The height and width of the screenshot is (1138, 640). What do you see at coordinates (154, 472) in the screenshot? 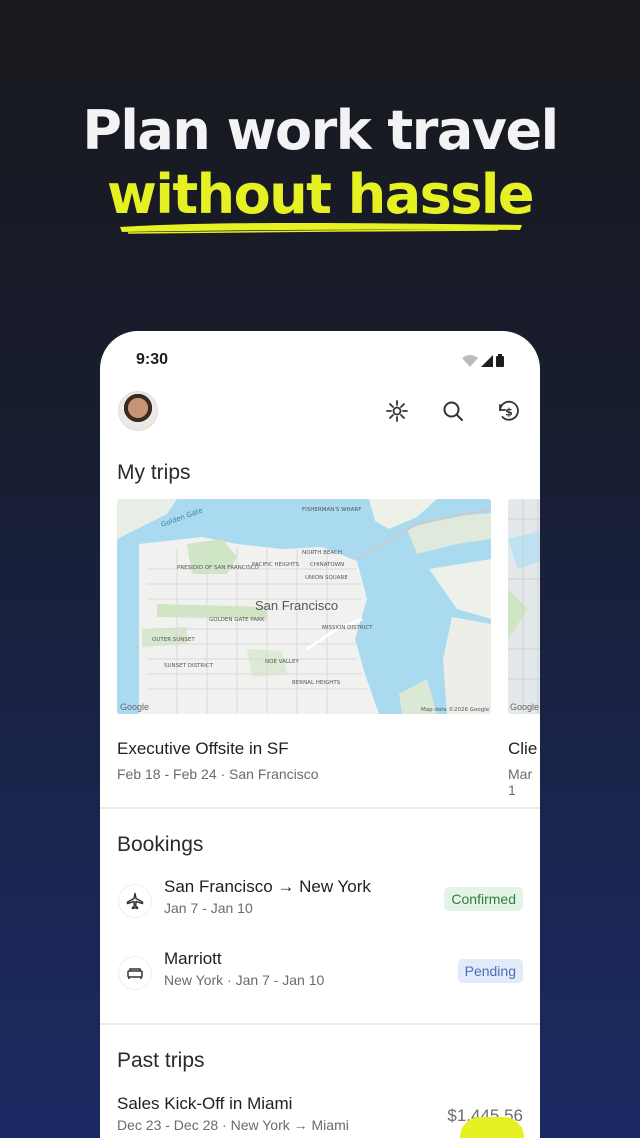
I see `my-trips-title: My trips` at bounding box center [154, 472].